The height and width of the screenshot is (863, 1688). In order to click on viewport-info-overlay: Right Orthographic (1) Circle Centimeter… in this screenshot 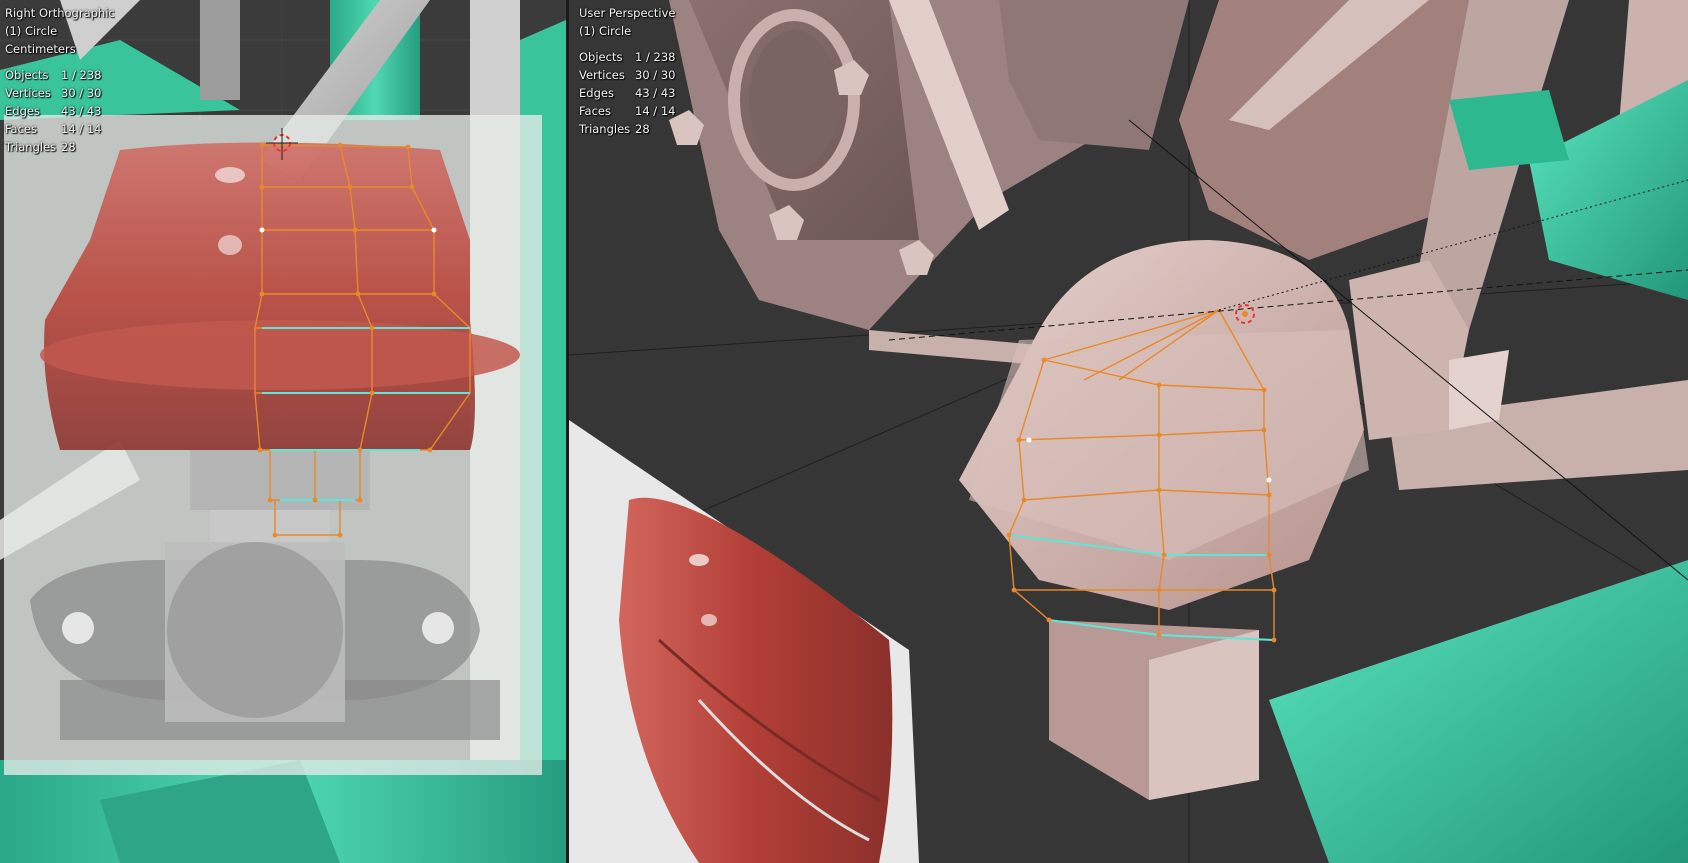, I will do `click(60, 80)`.